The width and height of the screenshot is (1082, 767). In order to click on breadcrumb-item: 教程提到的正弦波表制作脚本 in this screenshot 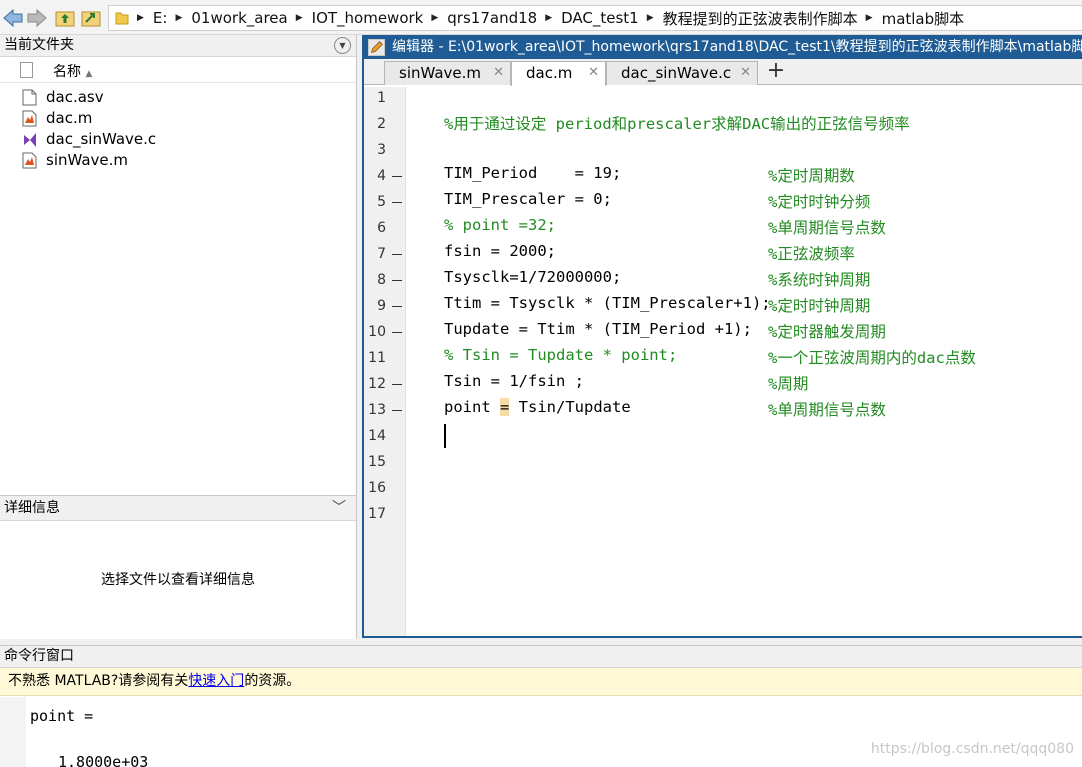, I will do `click(760, 18)`.